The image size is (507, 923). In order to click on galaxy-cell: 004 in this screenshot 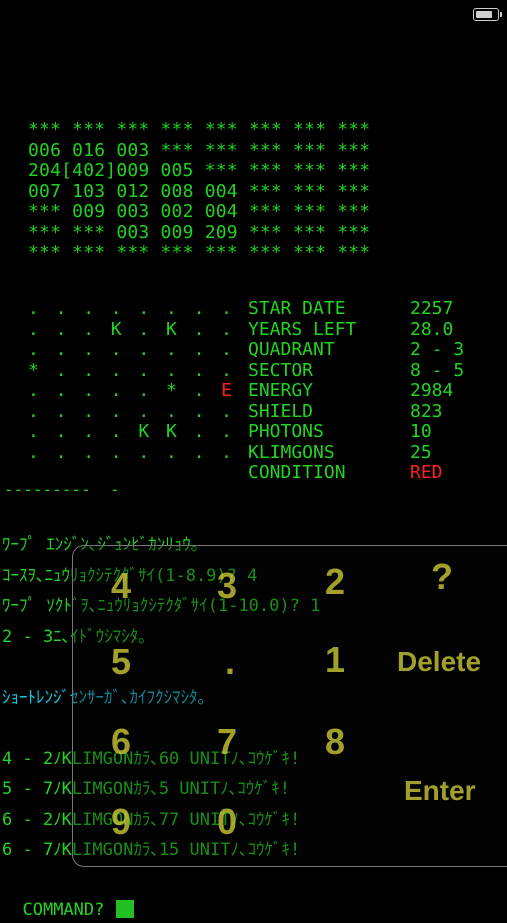, I will do `click(221, 191)`.